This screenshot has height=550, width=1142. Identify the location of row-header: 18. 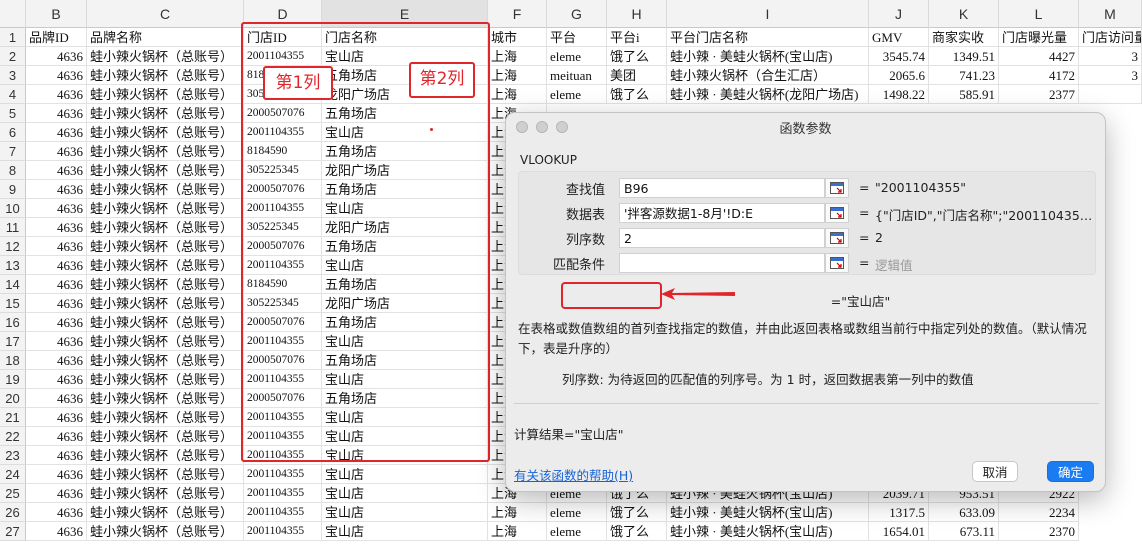
(13, 360).